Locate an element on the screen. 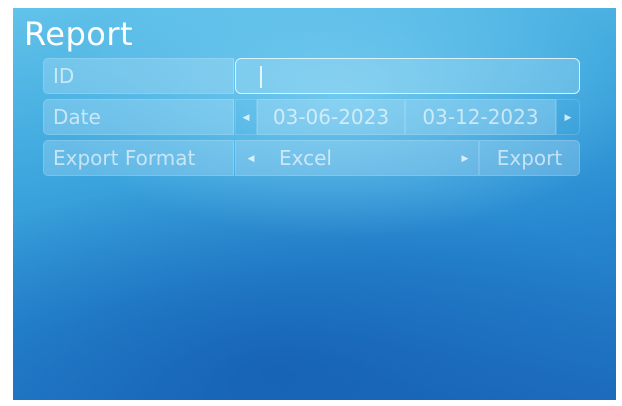 This screenshot has height=406, width=622. date-row: Date ◀ 03-06-2023 03-12-2023 ▶ is located at coordinates (311, 117).